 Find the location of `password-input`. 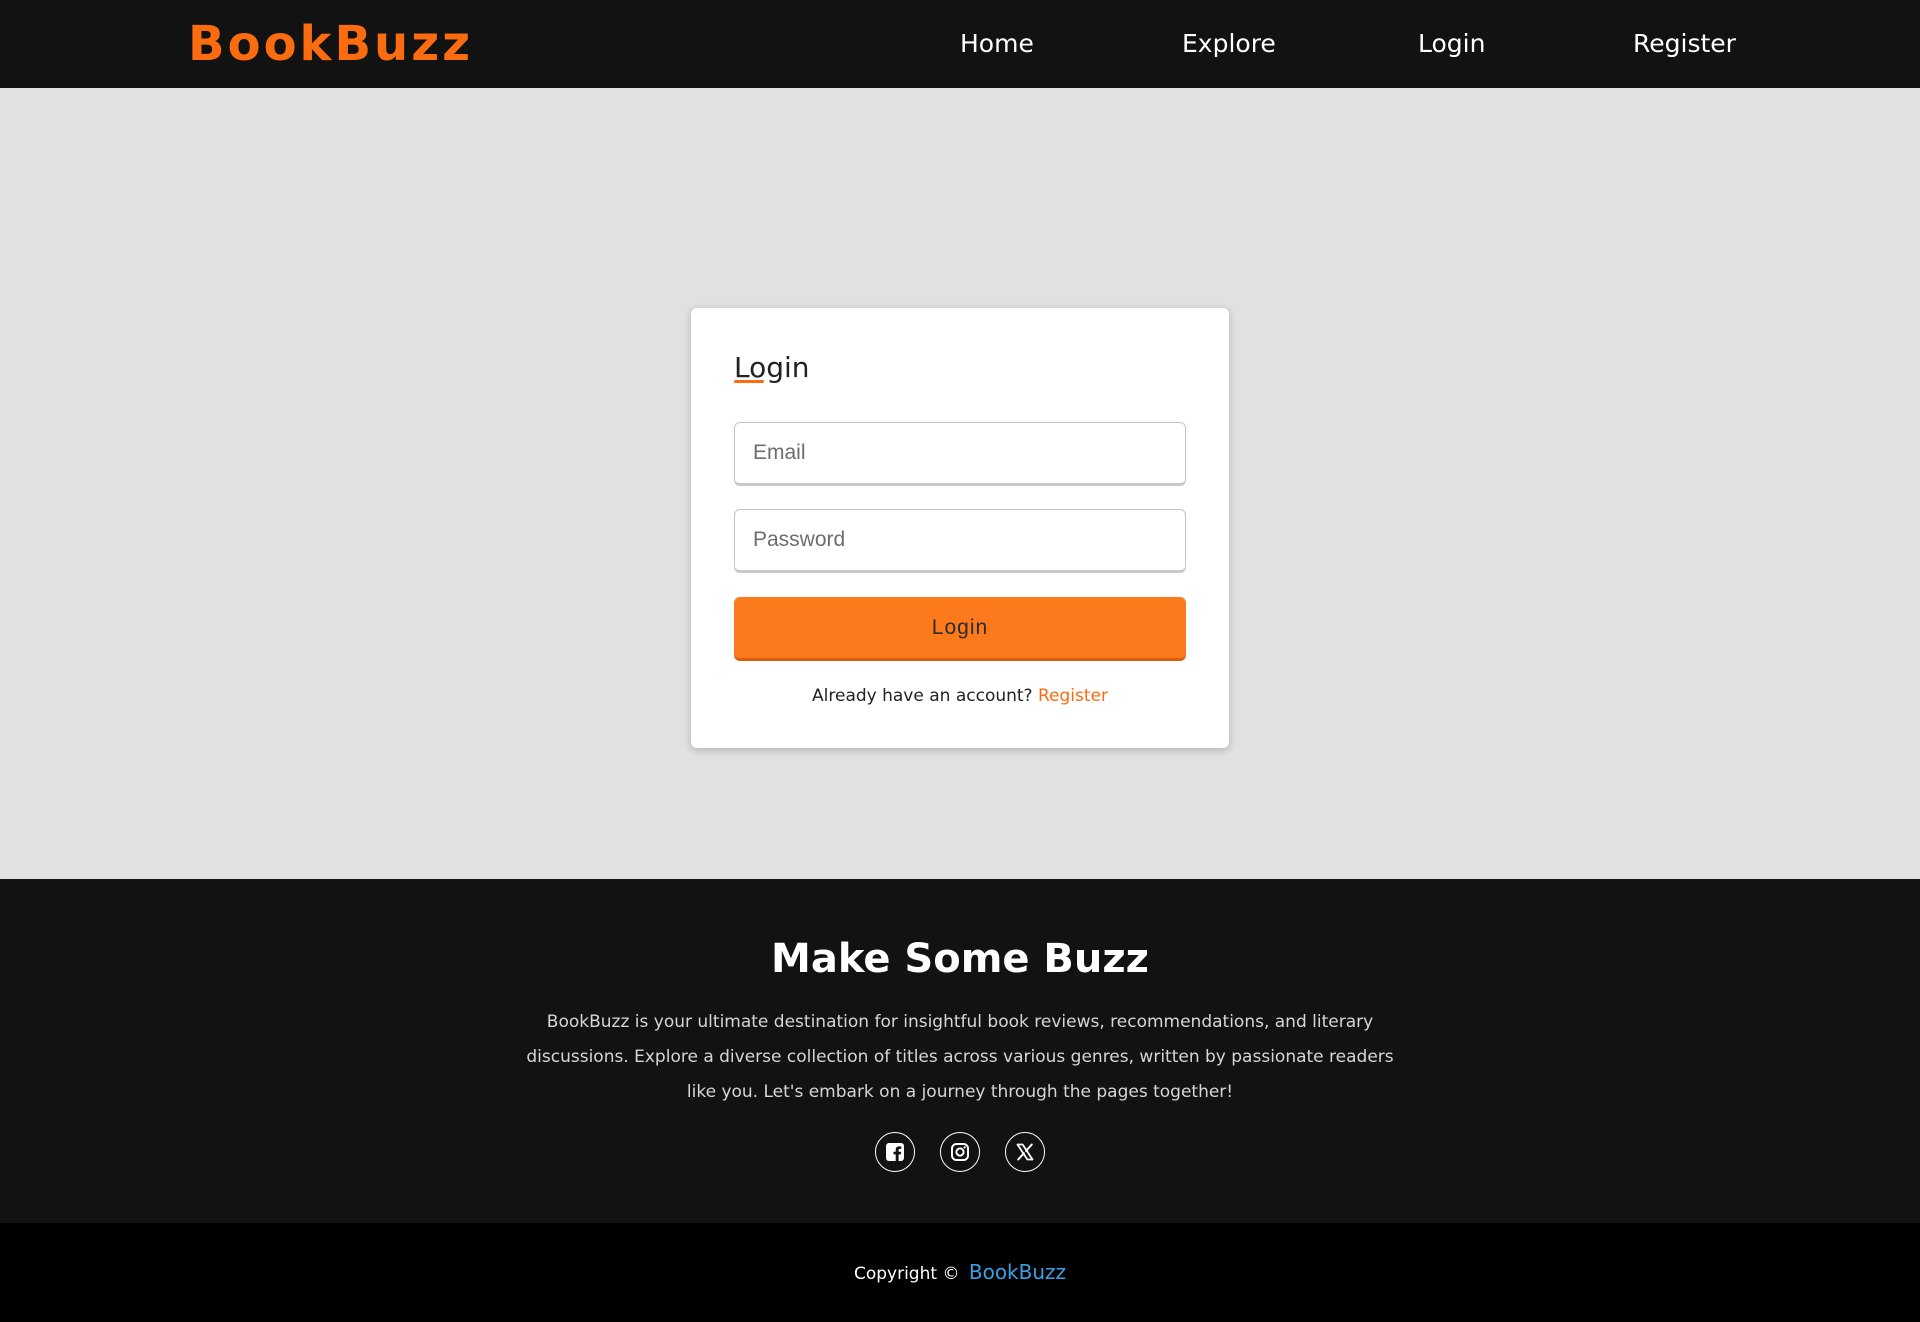

password-input is located at coordinates (960, 541).